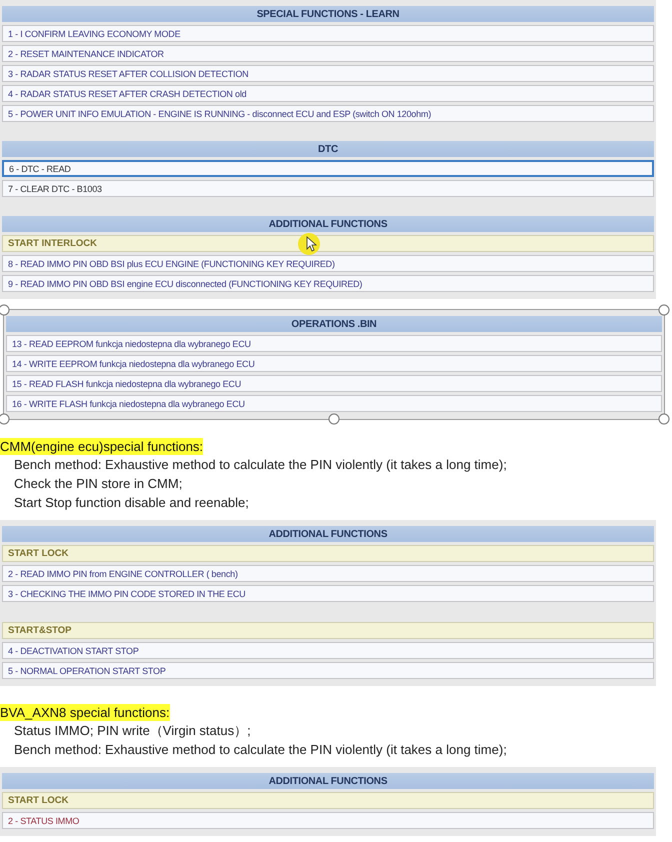  I want to click on function-row: 16 - WRITE FLASH funkcja niedostepna dla wybranego ECU, so click(334, 403).